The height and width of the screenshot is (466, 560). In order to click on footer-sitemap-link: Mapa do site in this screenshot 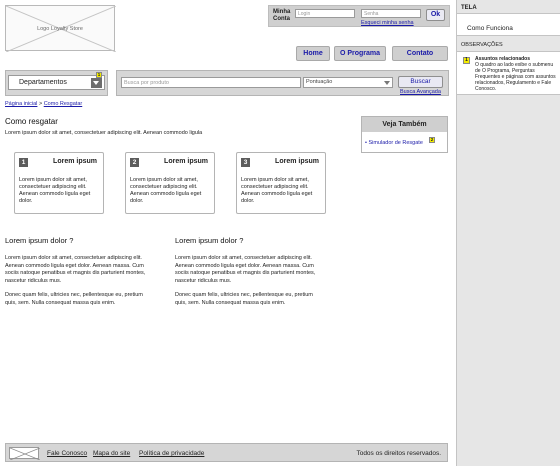, I will do `click(111, 453)`.